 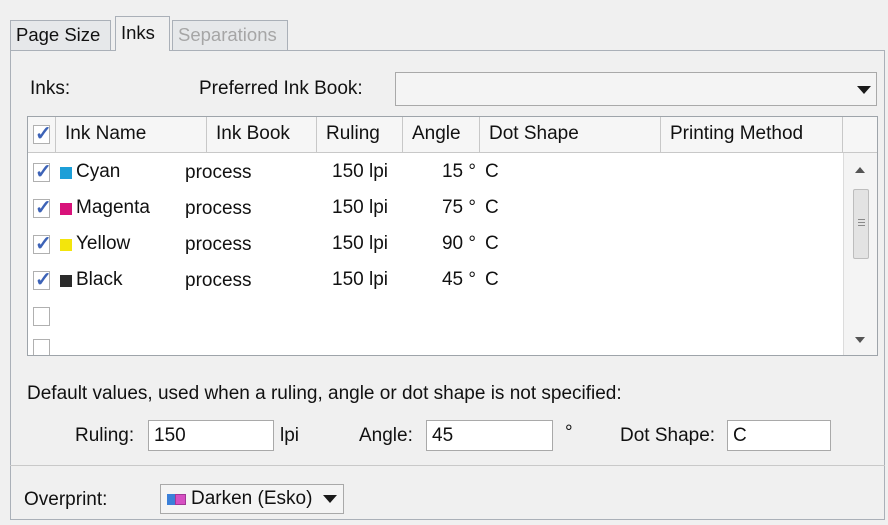 I want to click on default-angle-label: Angle:, so click(x=386, y=435).